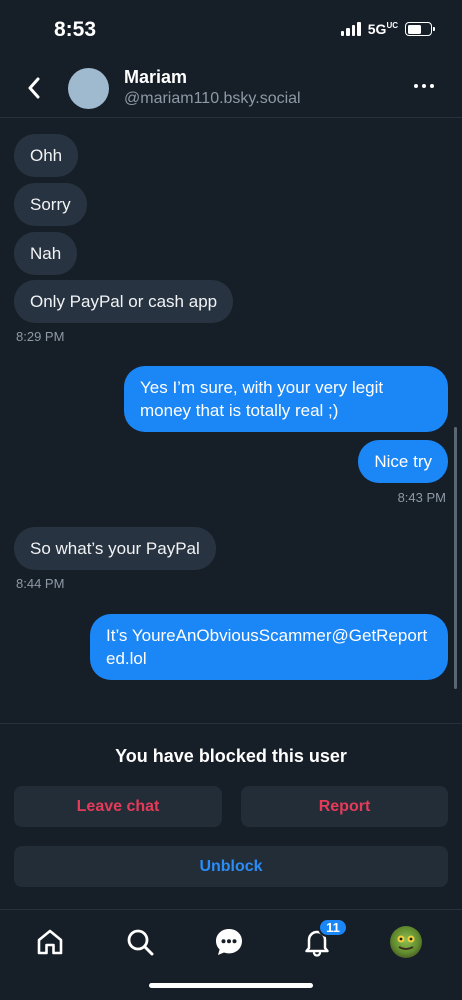 Image resolution: width=462 pixels, height=1000 pixels. Describe the element at coordinates (46, 253) in the screenshot. I see `message-incoming: Nah` at that location.